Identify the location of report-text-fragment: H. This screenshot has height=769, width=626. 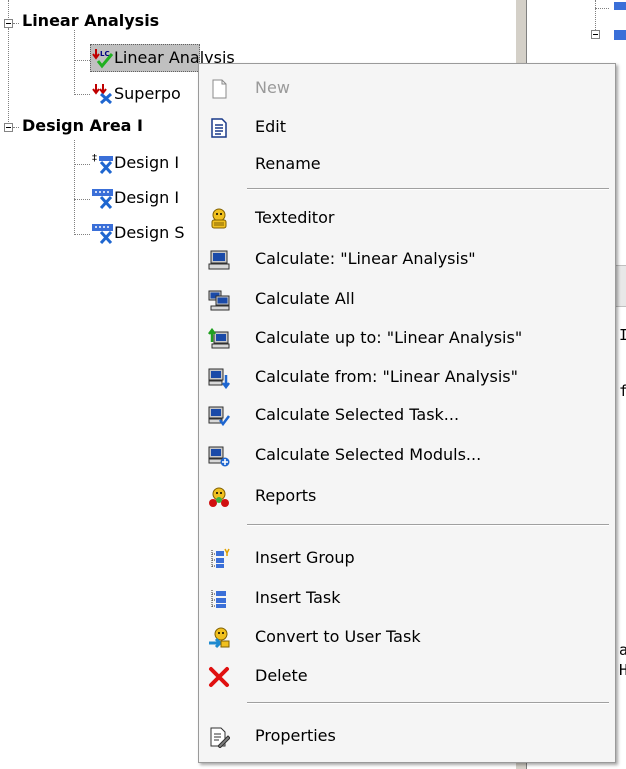
(622, 670).